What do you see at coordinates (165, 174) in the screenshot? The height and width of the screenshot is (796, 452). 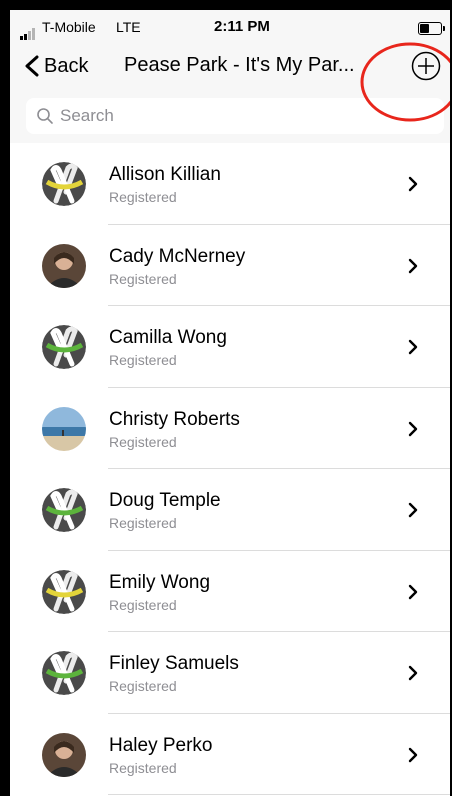 I see `member-name: Allison Killian` at bounding box center [165, 174].